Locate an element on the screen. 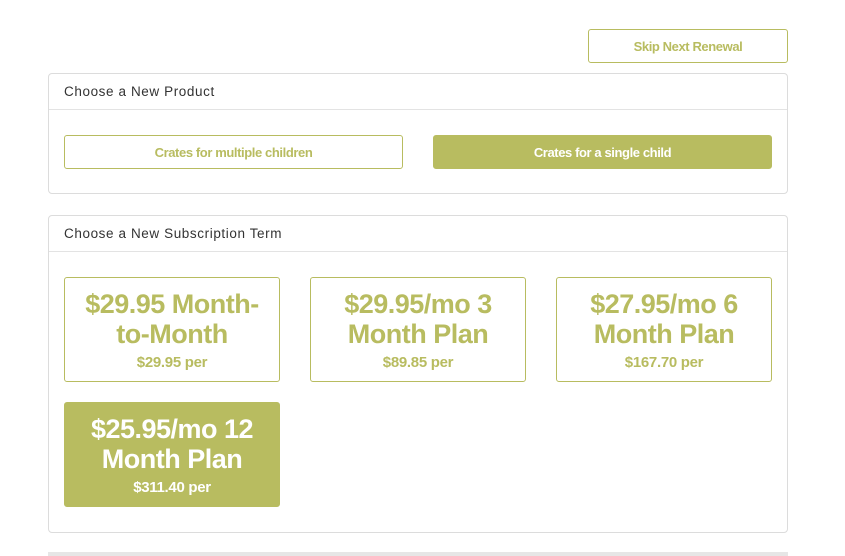  single-child-button: Crates for a single child is located at coordinates (602, 152).